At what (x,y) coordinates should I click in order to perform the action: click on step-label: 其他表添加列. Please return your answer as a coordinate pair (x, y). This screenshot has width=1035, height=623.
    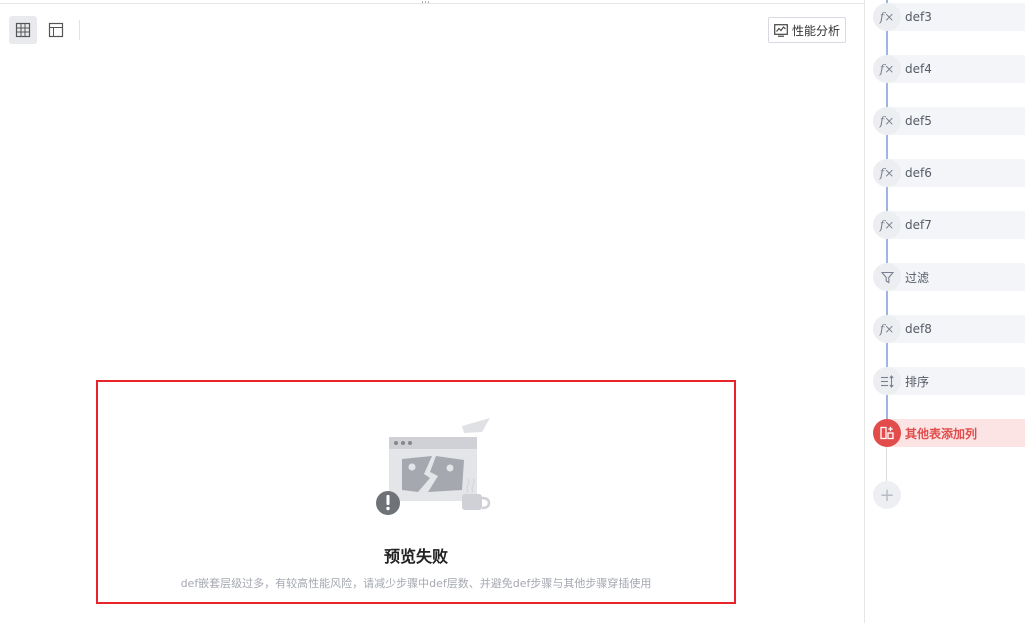
    Looking at the image, I should click on (941, 433).